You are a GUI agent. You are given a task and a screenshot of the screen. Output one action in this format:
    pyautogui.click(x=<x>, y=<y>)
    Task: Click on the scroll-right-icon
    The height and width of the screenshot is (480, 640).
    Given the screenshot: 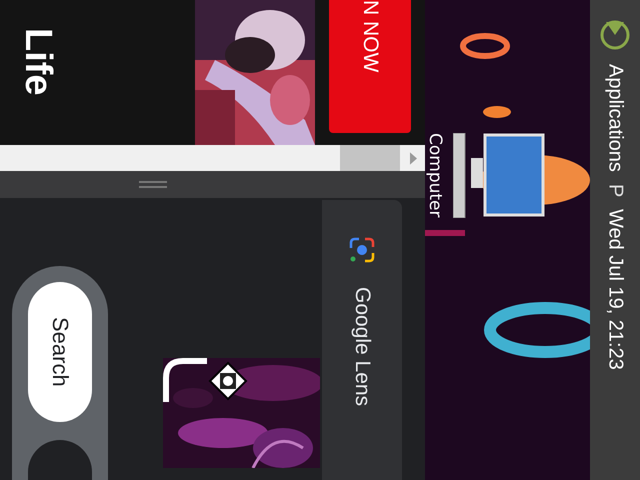 What is the action you would take?
    pyautogui.click(x=413, y=158)
    